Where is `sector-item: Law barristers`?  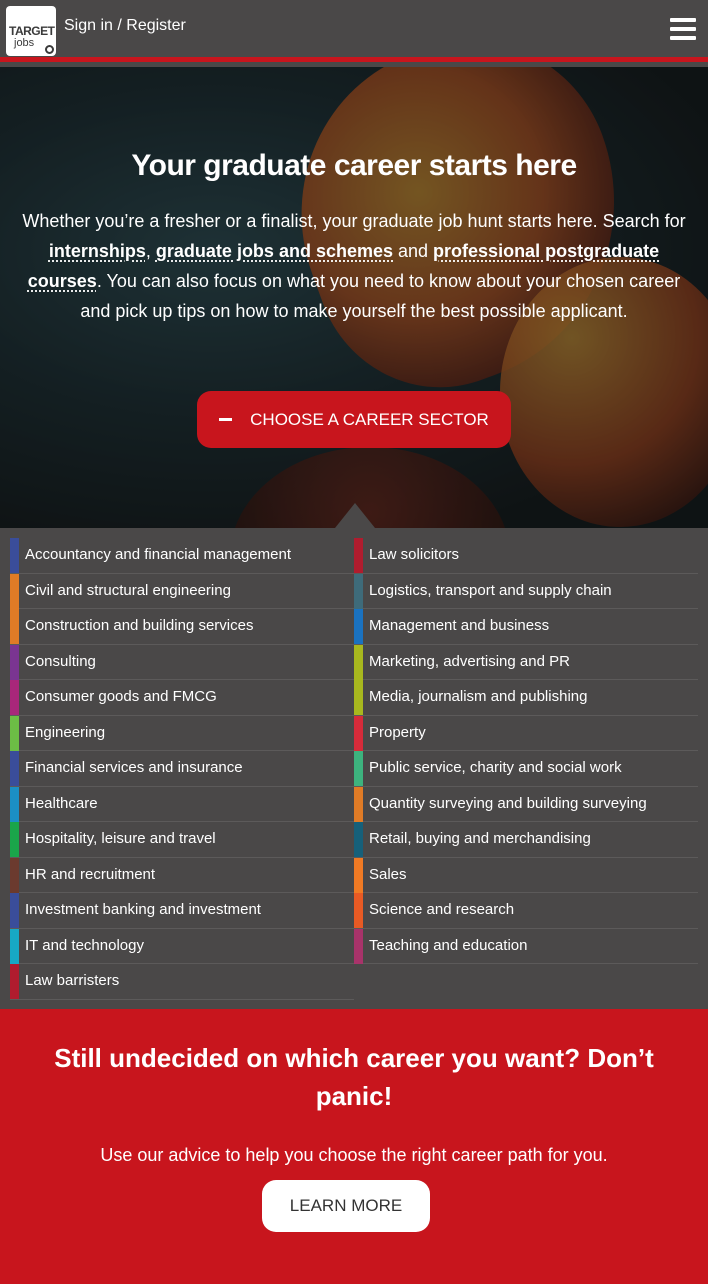 sector-item: Law barristers is located at coordinates (182, 982).